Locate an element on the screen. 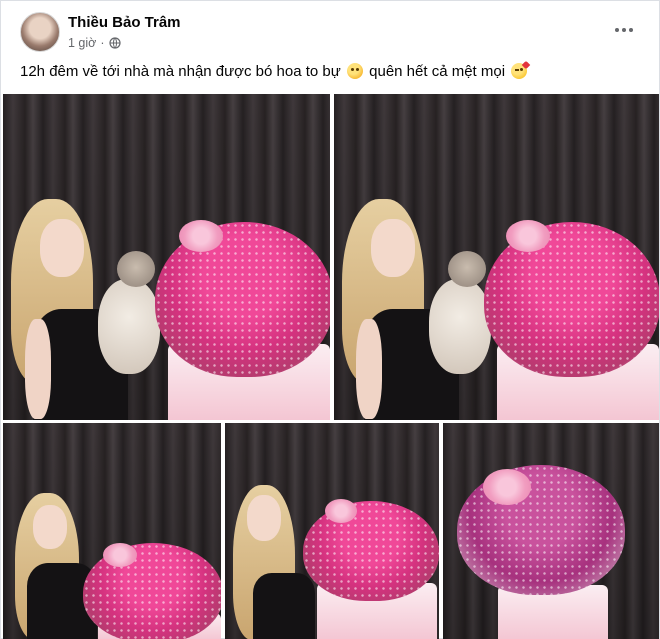 This screenshot has height=639, width=660. post-header: Thiều Bảo Trâm 1 giờ · is located at coordinates (330, 31).